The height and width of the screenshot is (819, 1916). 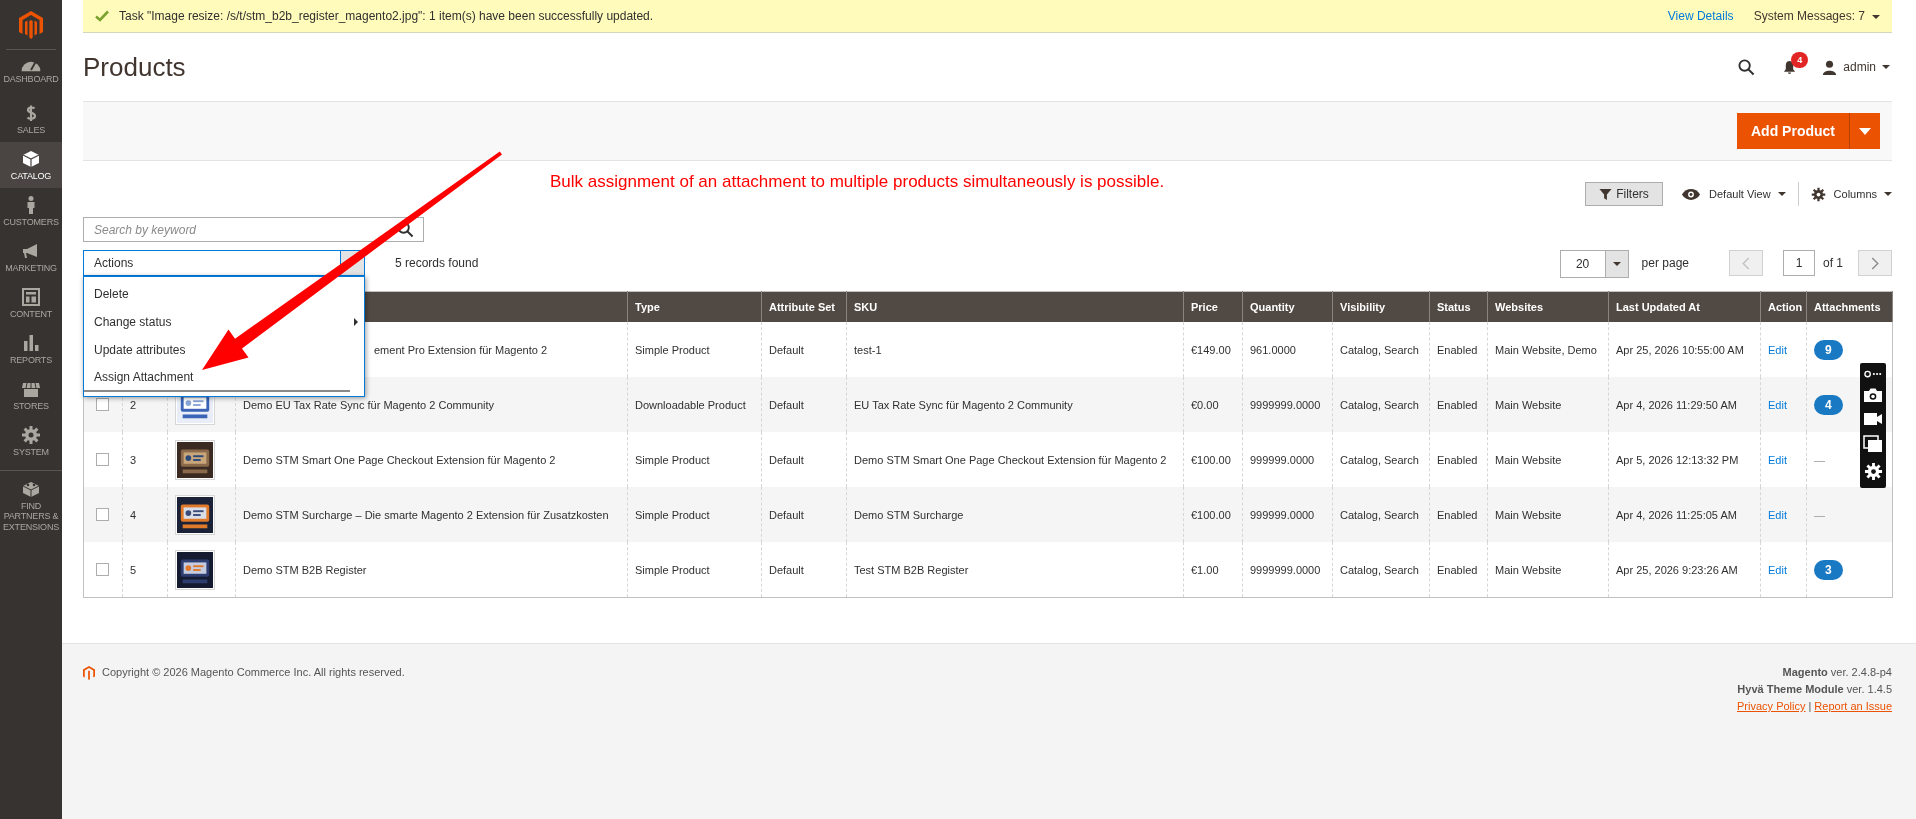 What do you see at coordinates (1814, 689) in the screenshot?
I see `version-text: Hyvä Theme Module ver. 1.4.5` at bounding box center [1814, 689].